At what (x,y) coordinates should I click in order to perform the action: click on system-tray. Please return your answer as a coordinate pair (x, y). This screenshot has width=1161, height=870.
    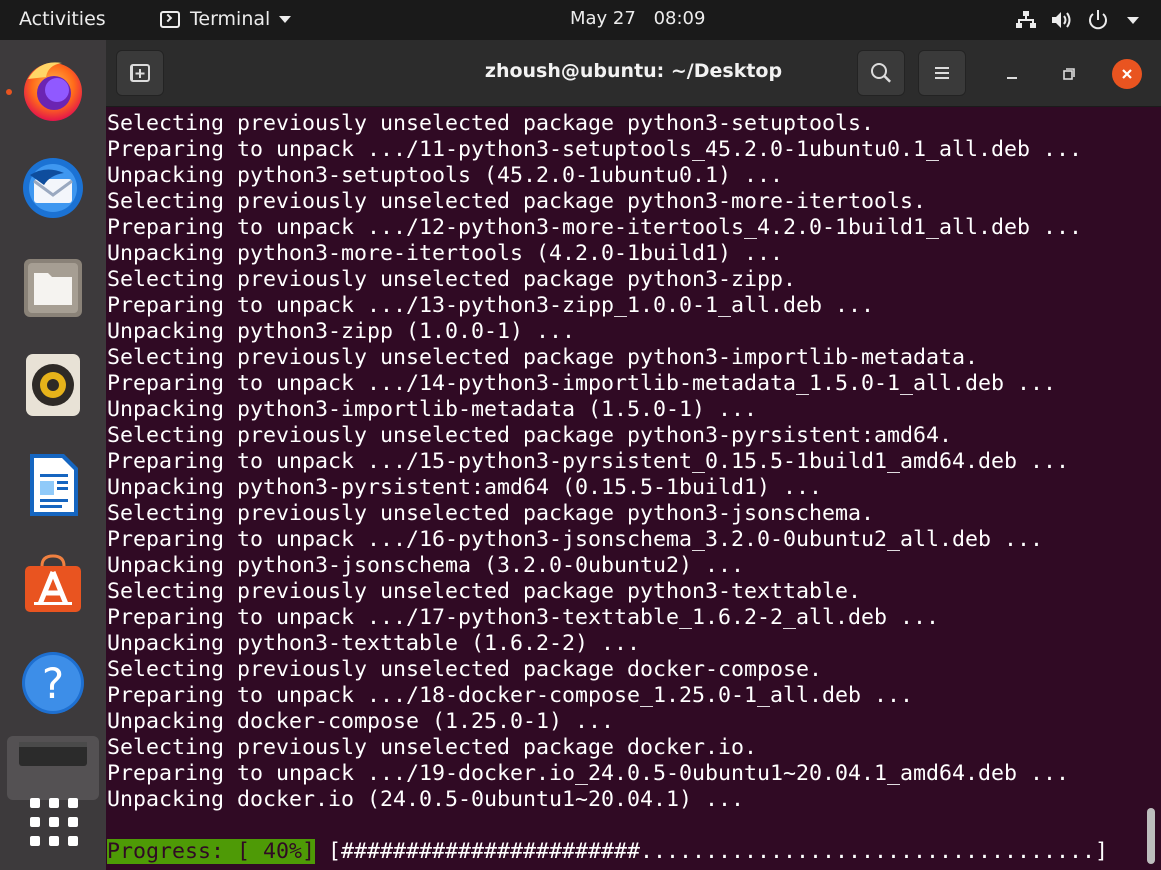
    Looking at the image, I should click on (1077, 20).